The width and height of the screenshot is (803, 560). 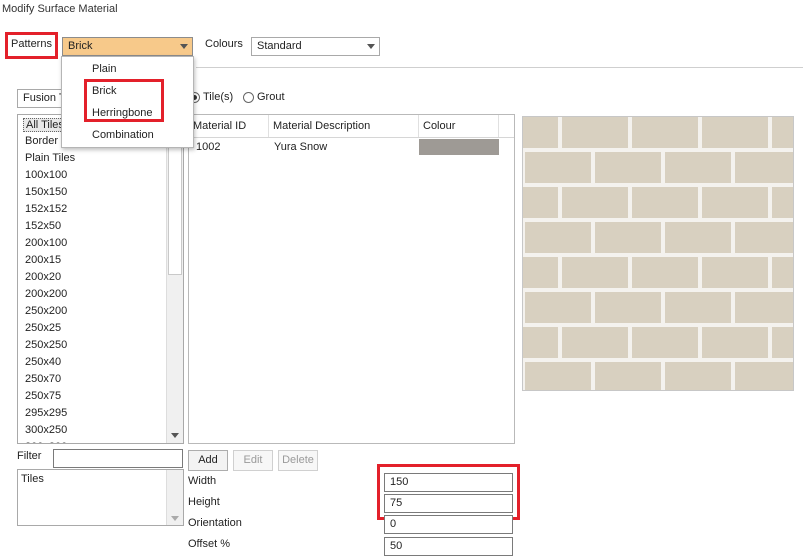 What do you see at coordinates (46, 209) in the screenshot?
I see `list-item: 152x152` at bounding box center [46, 209].